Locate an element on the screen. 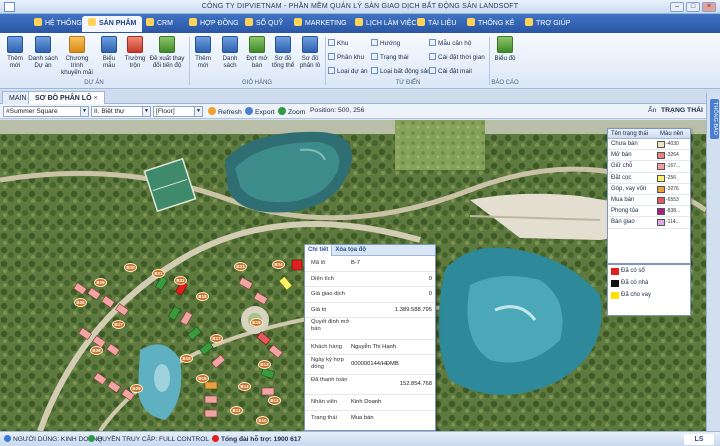 Image resolution: width=720 pixels, height=446 pixels. detail-row-trang-thai: Trạng thái Mua bán is located at coordinates (342, 418).